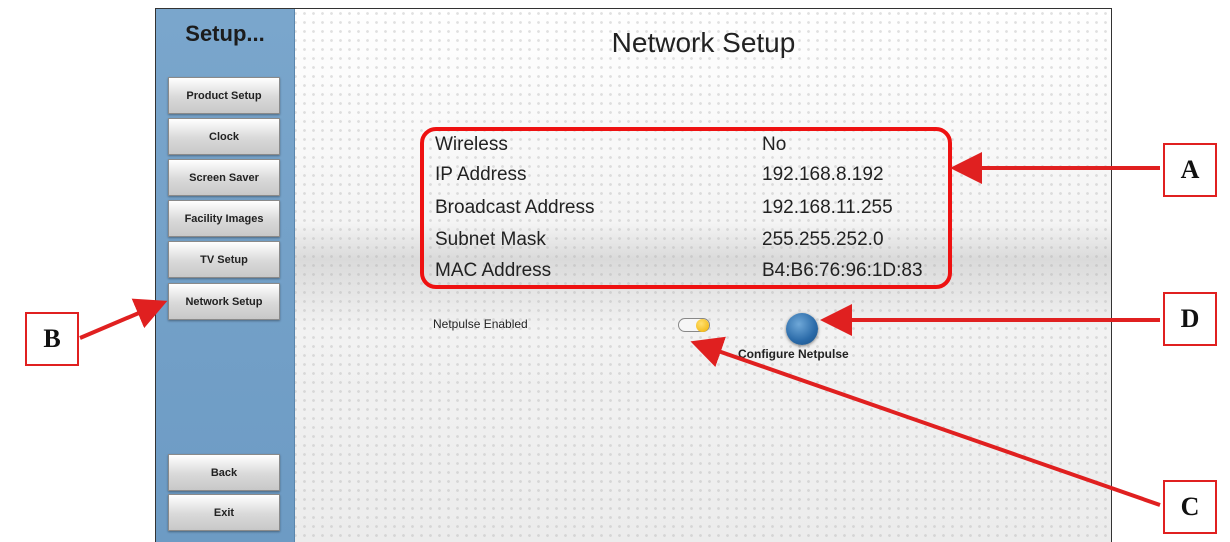  I want to click on callout-d: D, so click(1190, 319).